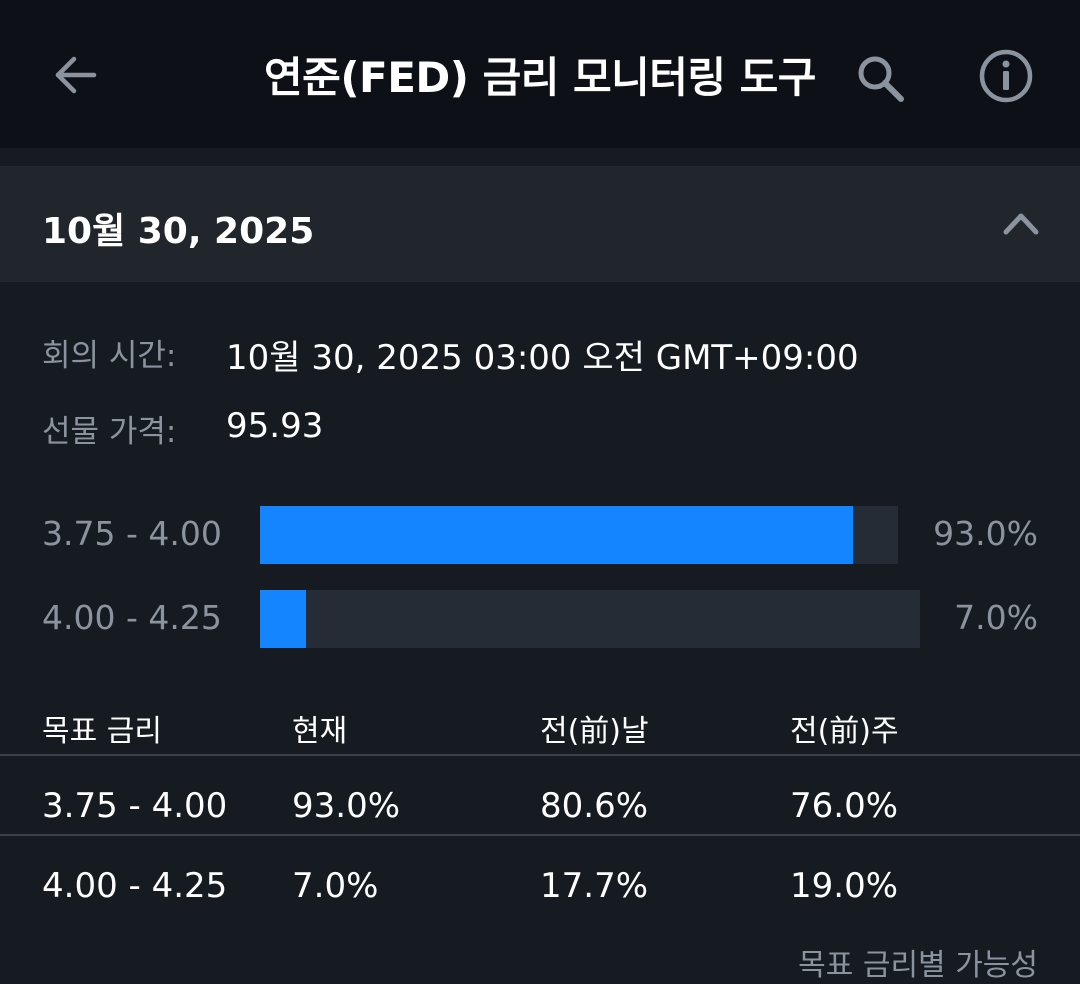 The width and height of the screenshot is (1080, 984). Describe the element at coordinates (109, 356) in the screenshot. I see `meeting-time-label: 회의 시간:` at that location.